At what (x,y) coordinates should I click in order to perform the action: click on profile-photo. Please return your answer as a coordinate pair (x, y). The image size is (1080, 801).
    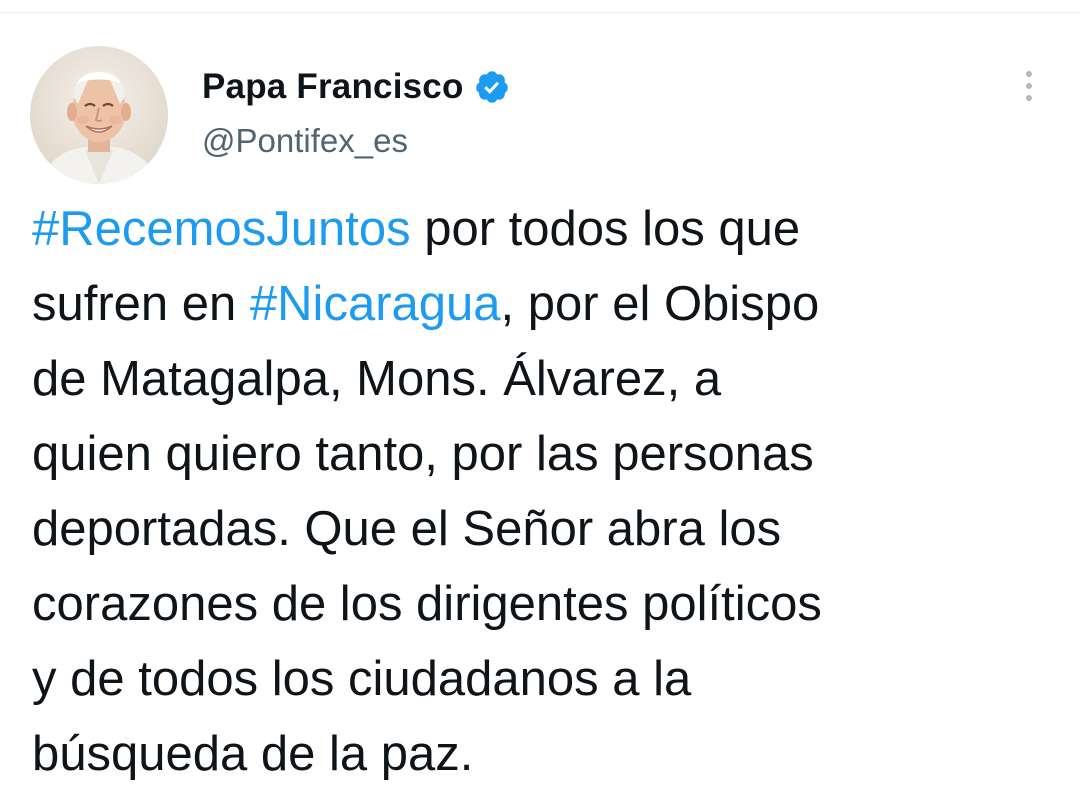
    Looking at the image, I should click on (99, 115).